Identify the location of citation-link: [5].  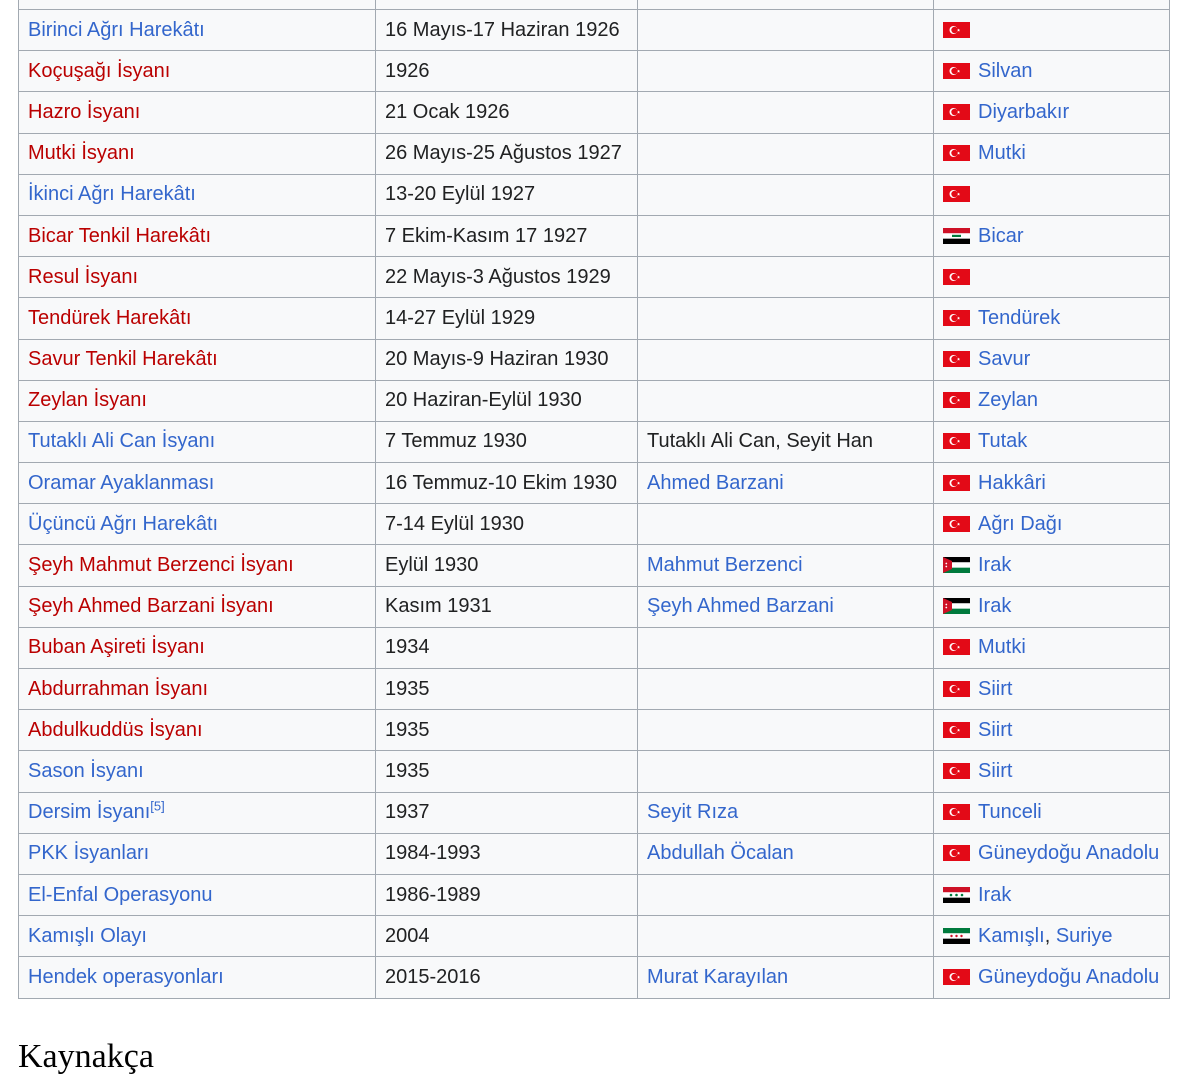
(157, 806).